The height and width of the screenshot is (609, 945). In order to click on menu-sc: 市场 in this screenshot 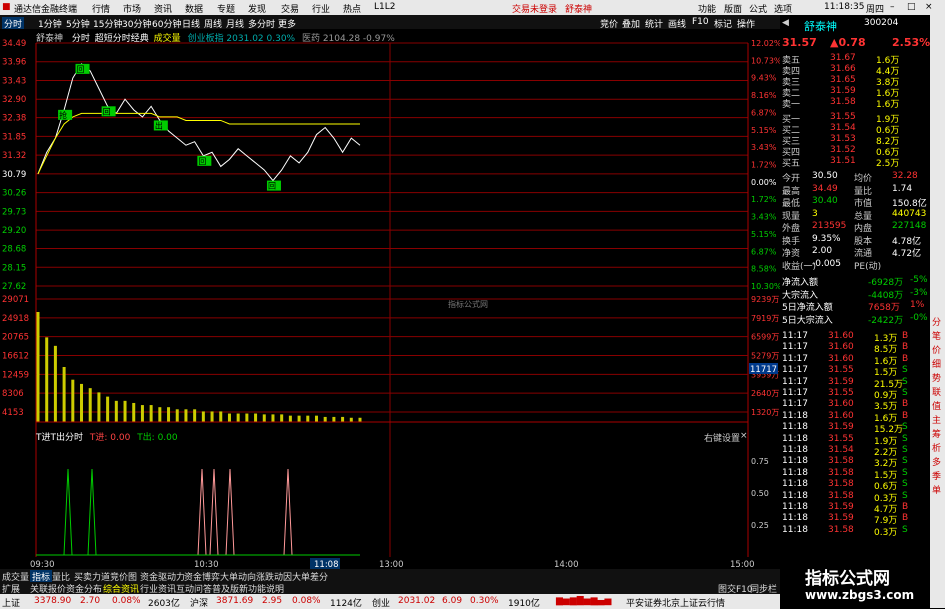, I will do `click(132, 8)`.